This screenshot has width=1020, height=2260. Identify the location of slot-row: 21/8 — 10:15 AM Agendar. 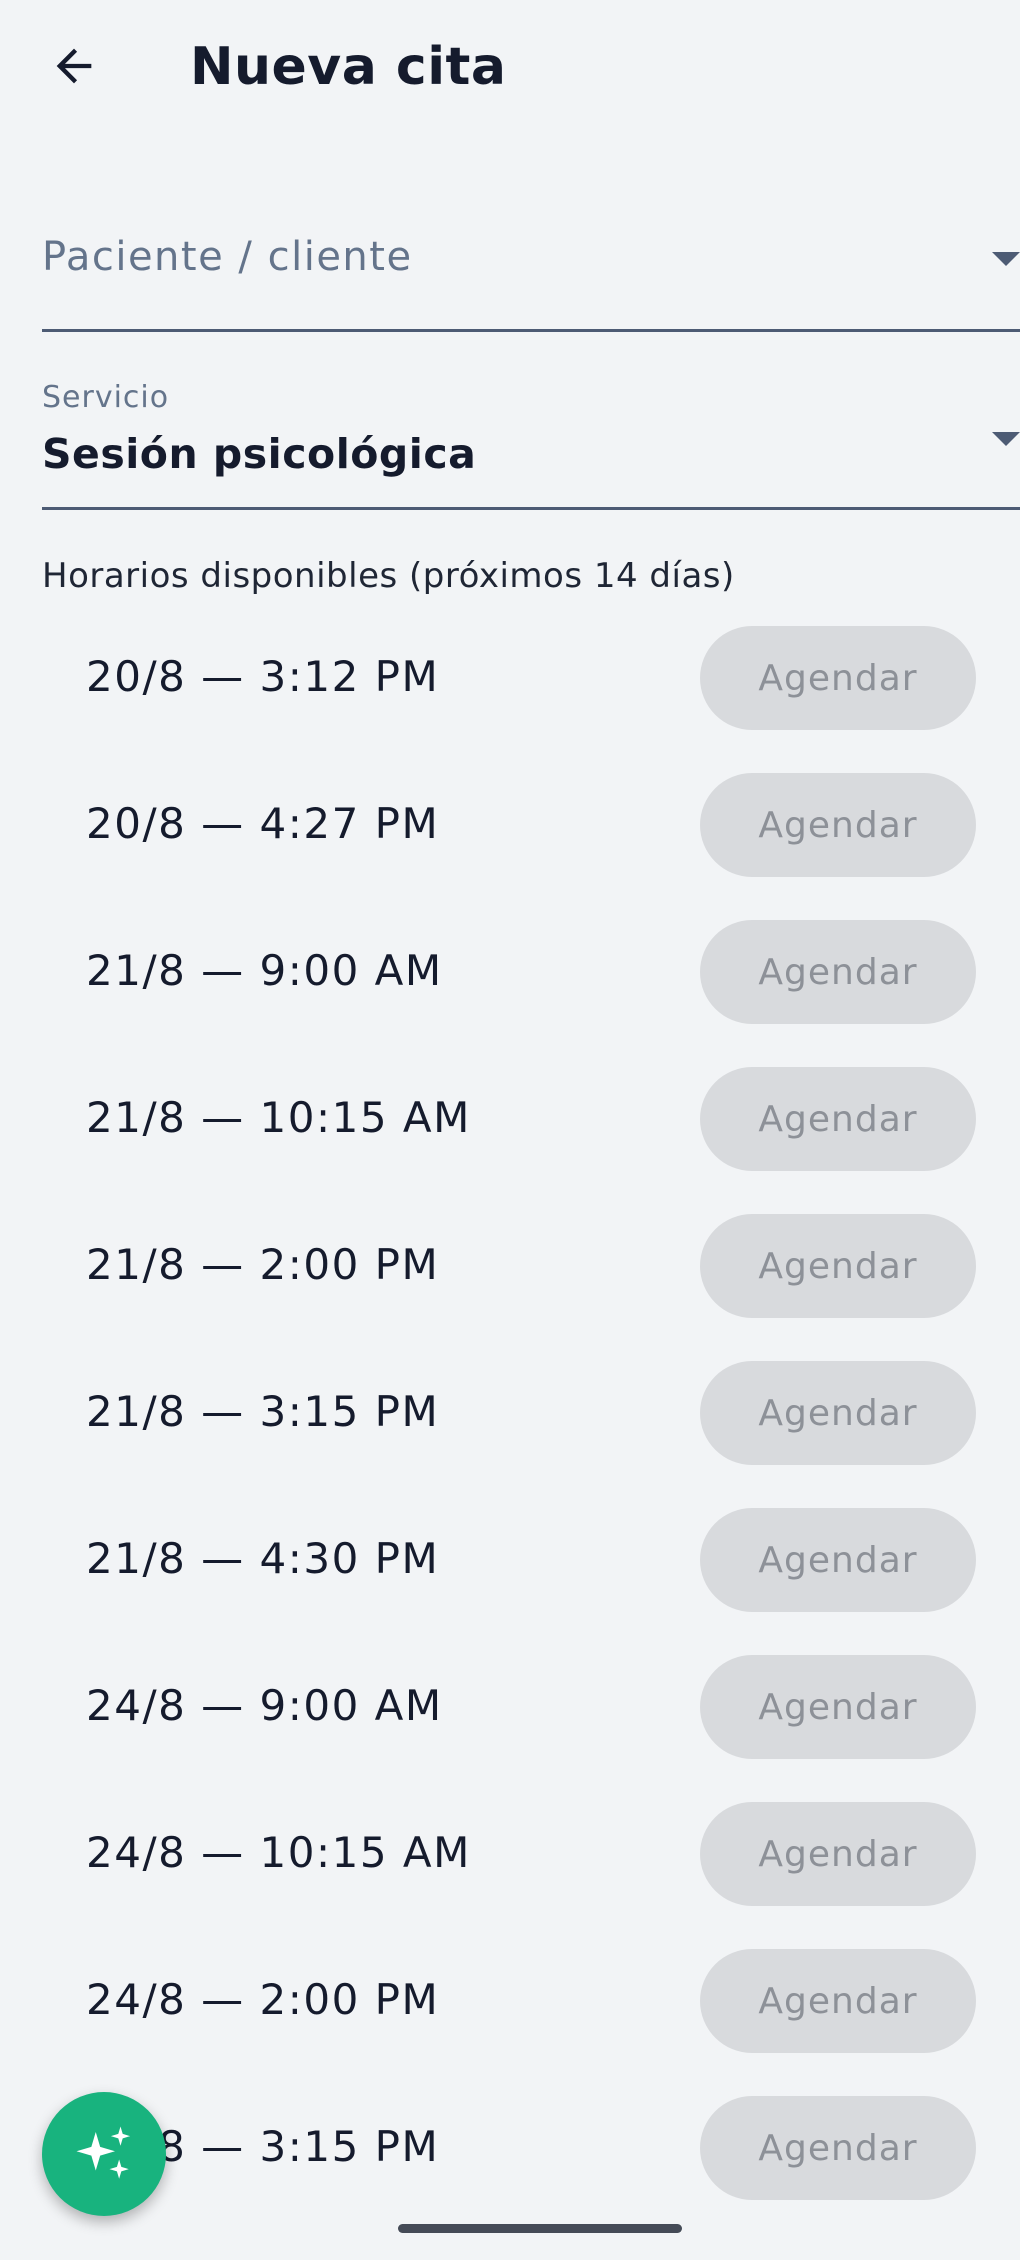
(510, 1138).